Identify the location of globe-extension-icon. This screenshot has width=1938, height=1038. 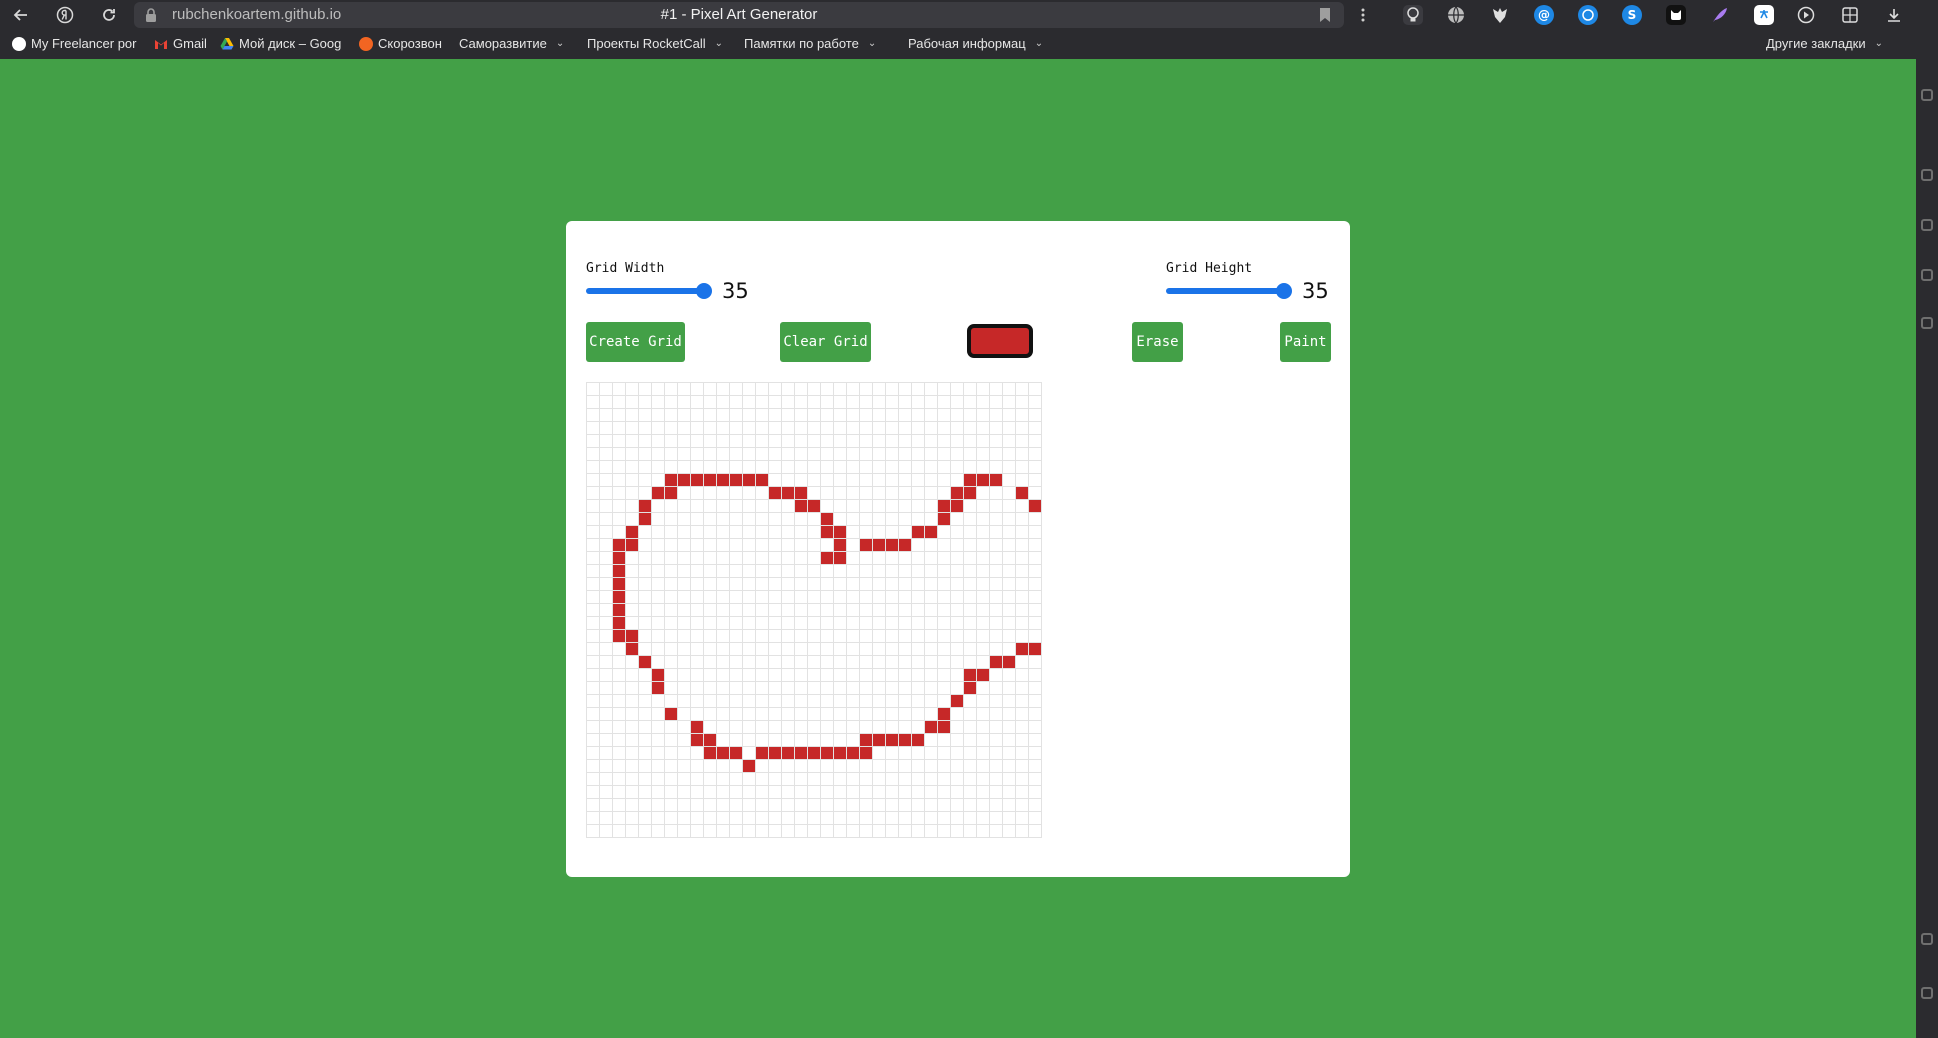
(1456, 15).